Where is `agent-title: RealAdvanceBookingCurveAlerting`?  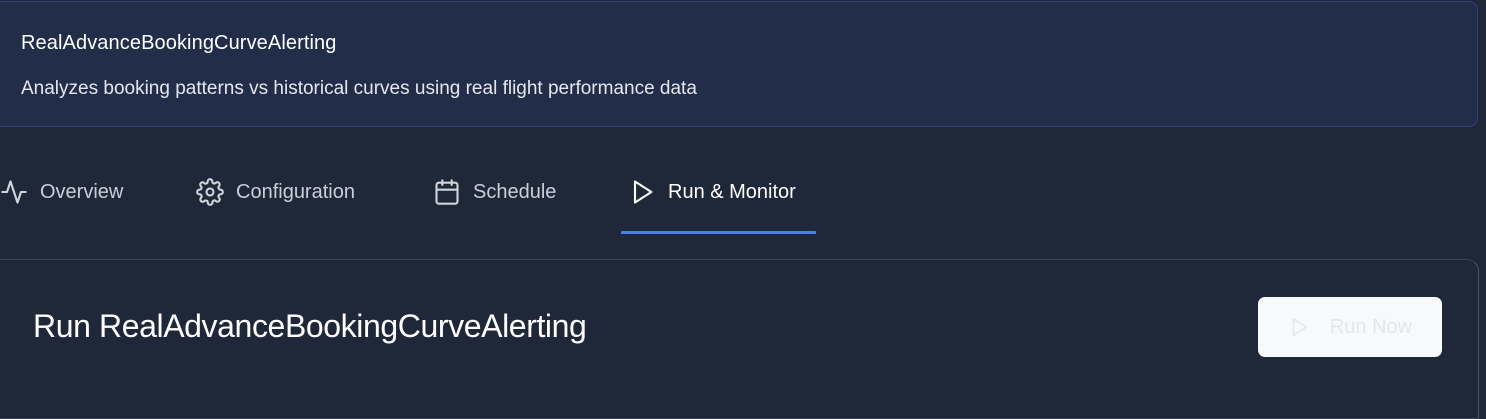
agent-title: RealAdvanceBookingCurveAlerting is located at coordinates (179, 43).